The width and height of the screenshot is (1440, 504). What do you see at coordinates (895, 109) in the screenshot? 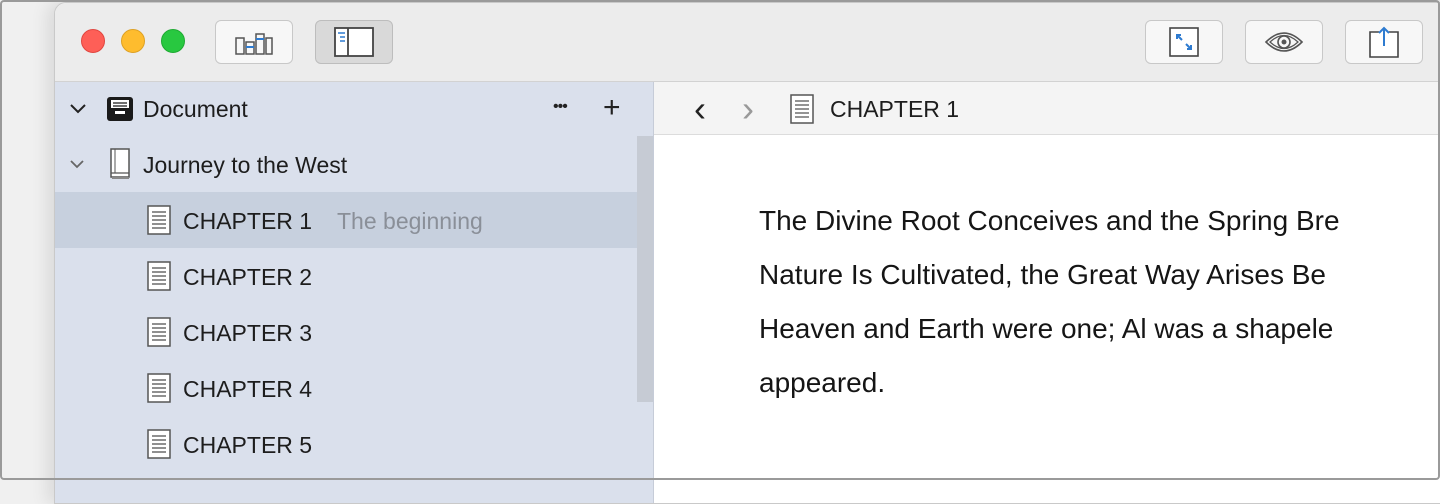
I see `document-title: CHAPTER 1` at bounding box center [895, 109].